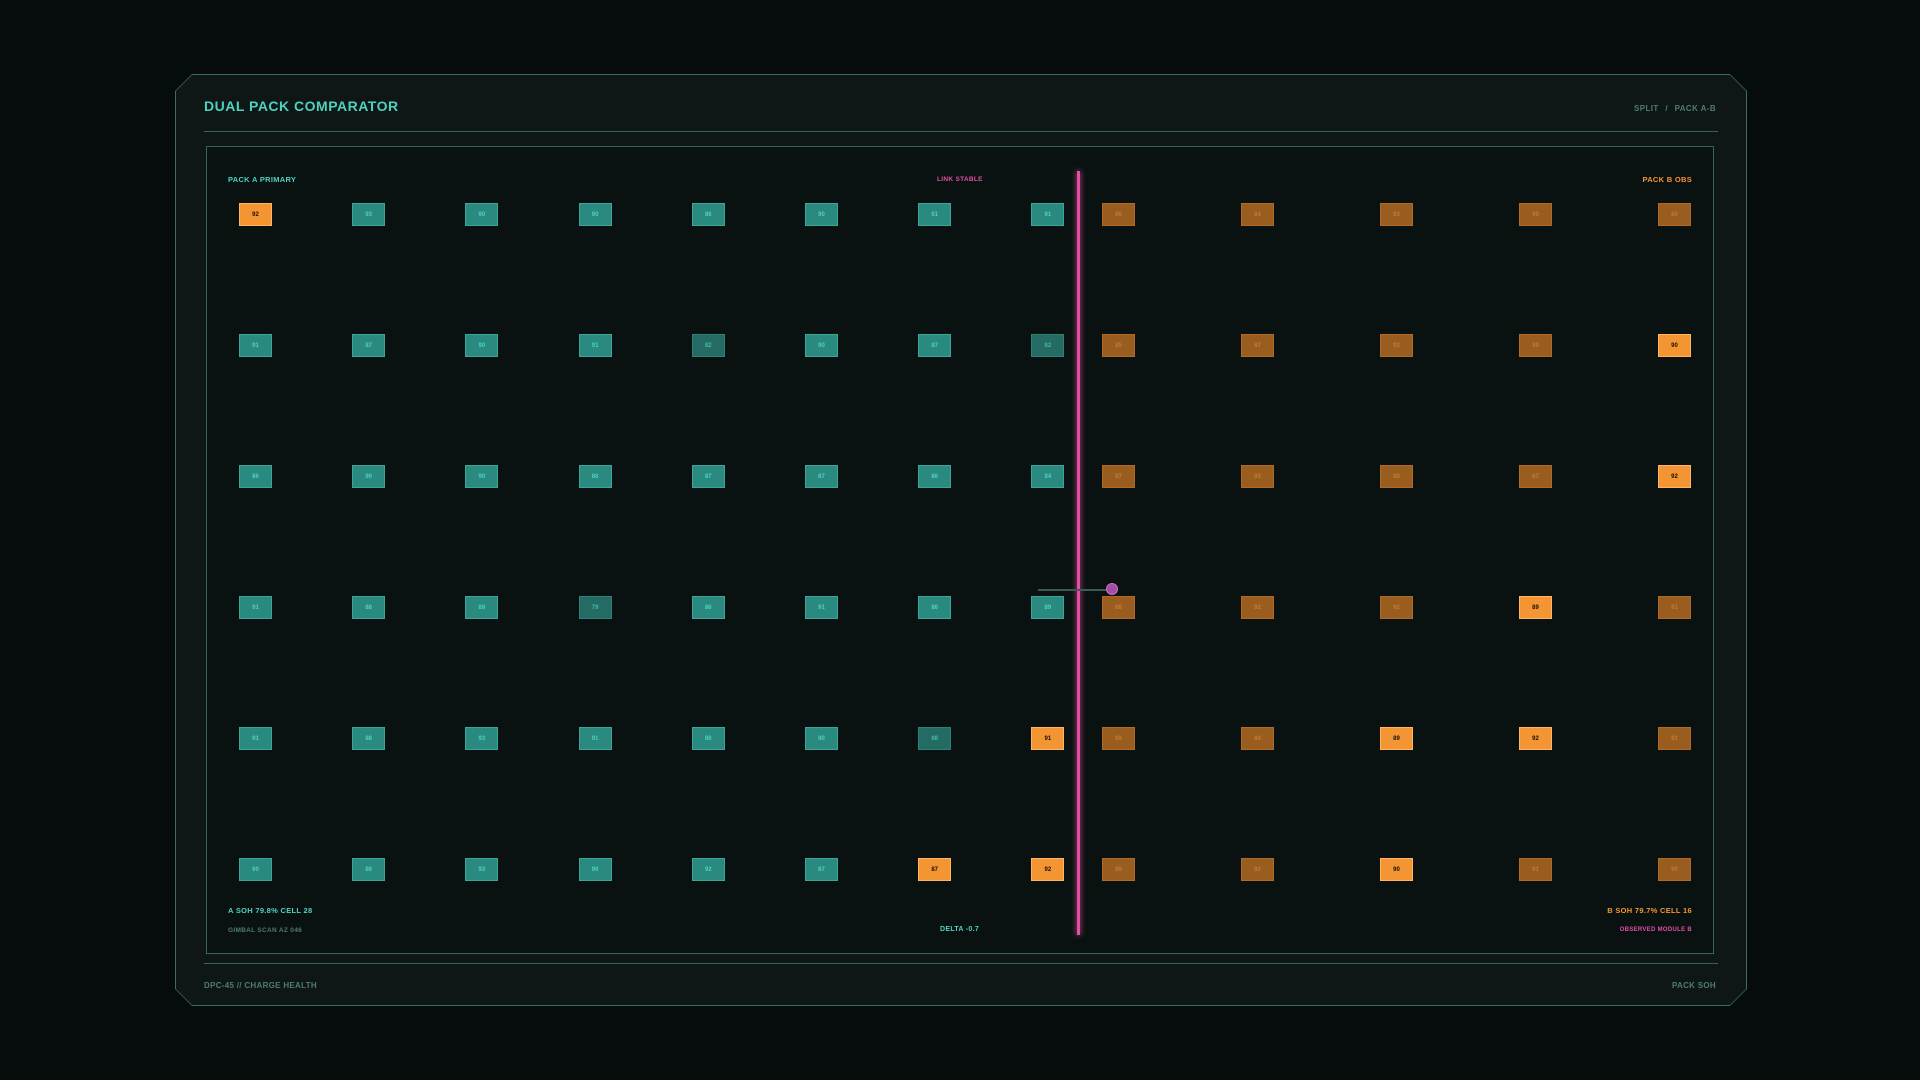 The width and height of the screenshot is (1920, 1080). What do you see at coordinates (1693, 985) in the screenshot?
I see `footer-metric: PACK SOH` at bounding box center [1693, 985].